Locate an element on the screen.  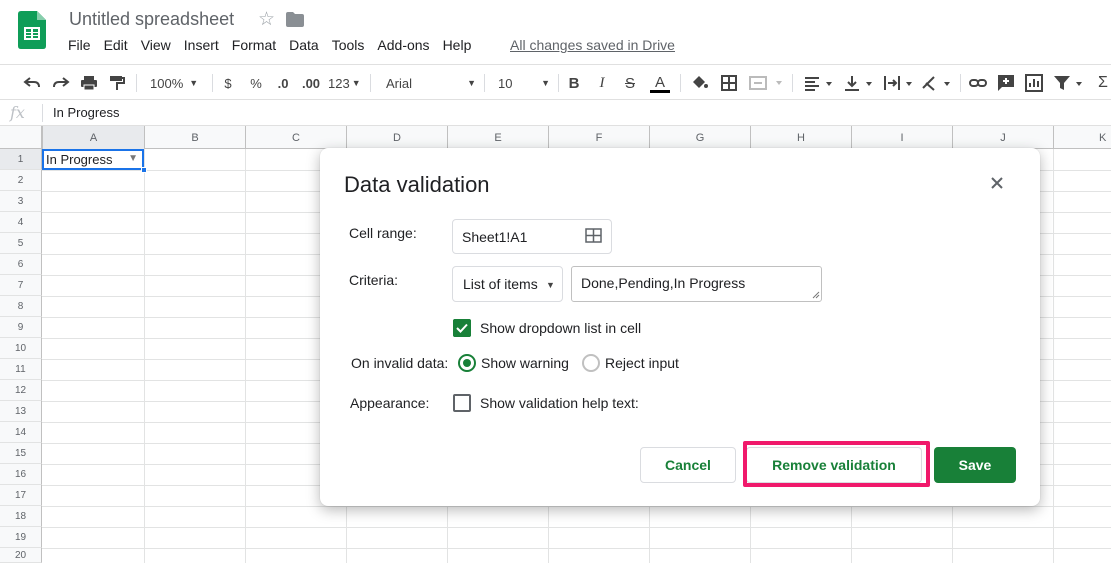
column-header: J is located at coordinates (1002, 137).